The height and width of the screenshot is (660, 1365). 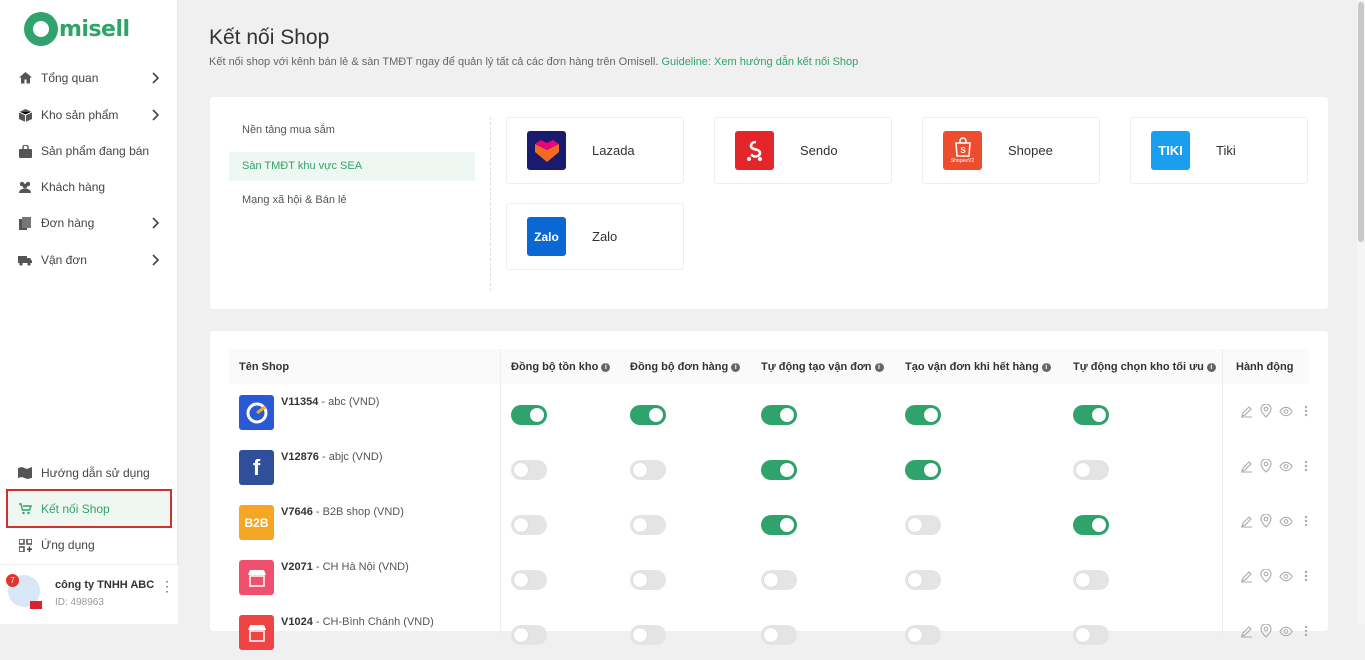 I want to click on platform-card-tiki: TIKI Tiki, so click(x=1219, y=150).